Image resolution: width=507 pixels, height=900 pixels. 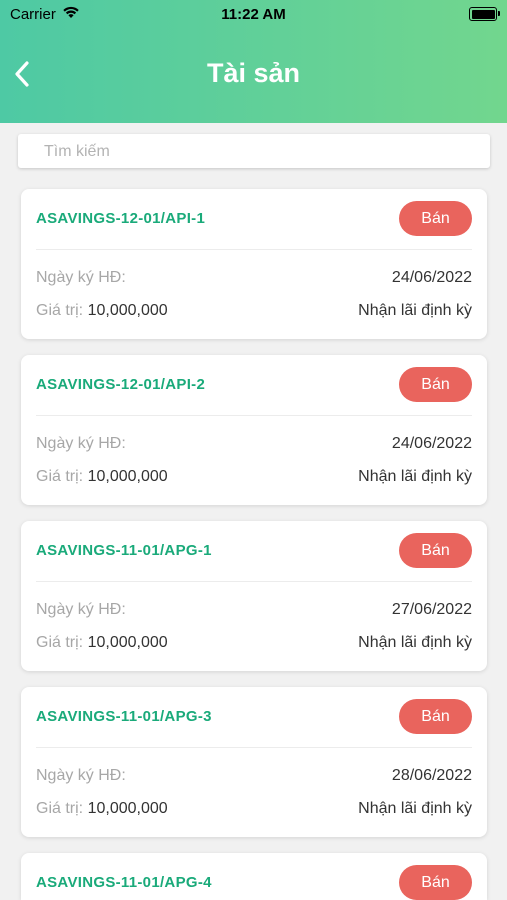 What do you see at coordinates (121, 218) in the screenshot?
I see `asset-code: ASAVINGS-12-01/API-1` at bounding box center [121, 218].